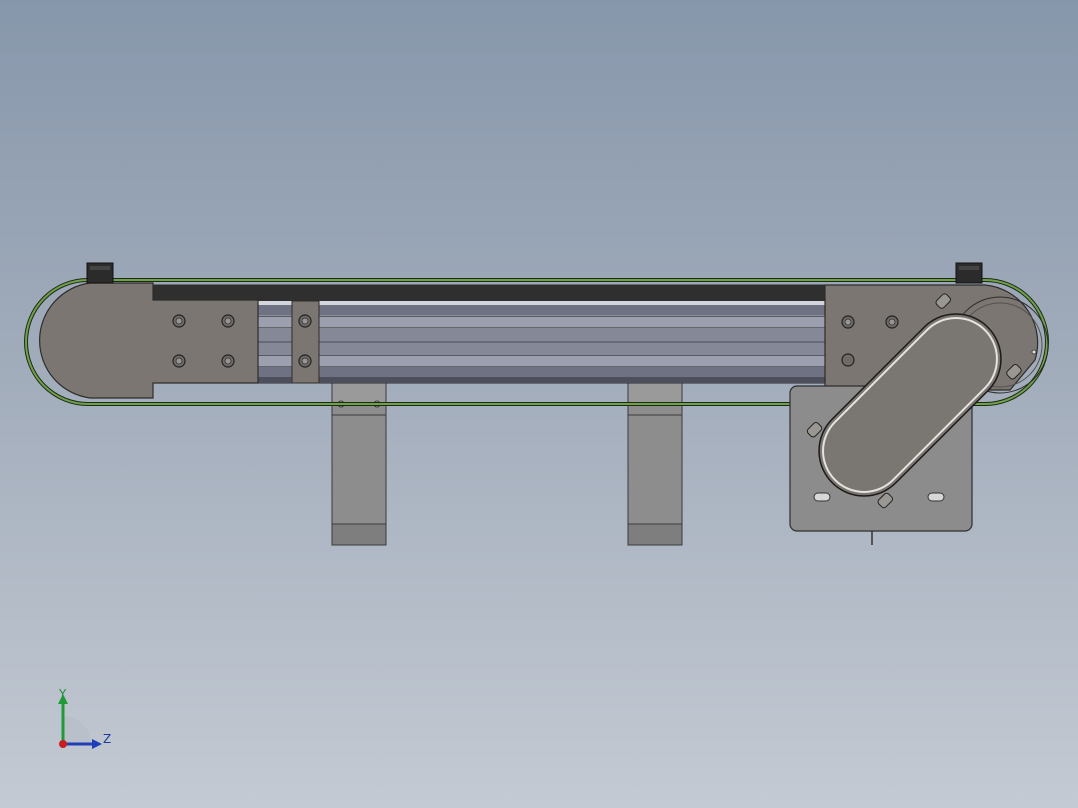 Image resolution: width=1078 pixels, height=808 pixels. What do you see at coordinates (63, 744) in the screenshot?
I see `x-axis-dot-icon` at bounding box center [63, 744].